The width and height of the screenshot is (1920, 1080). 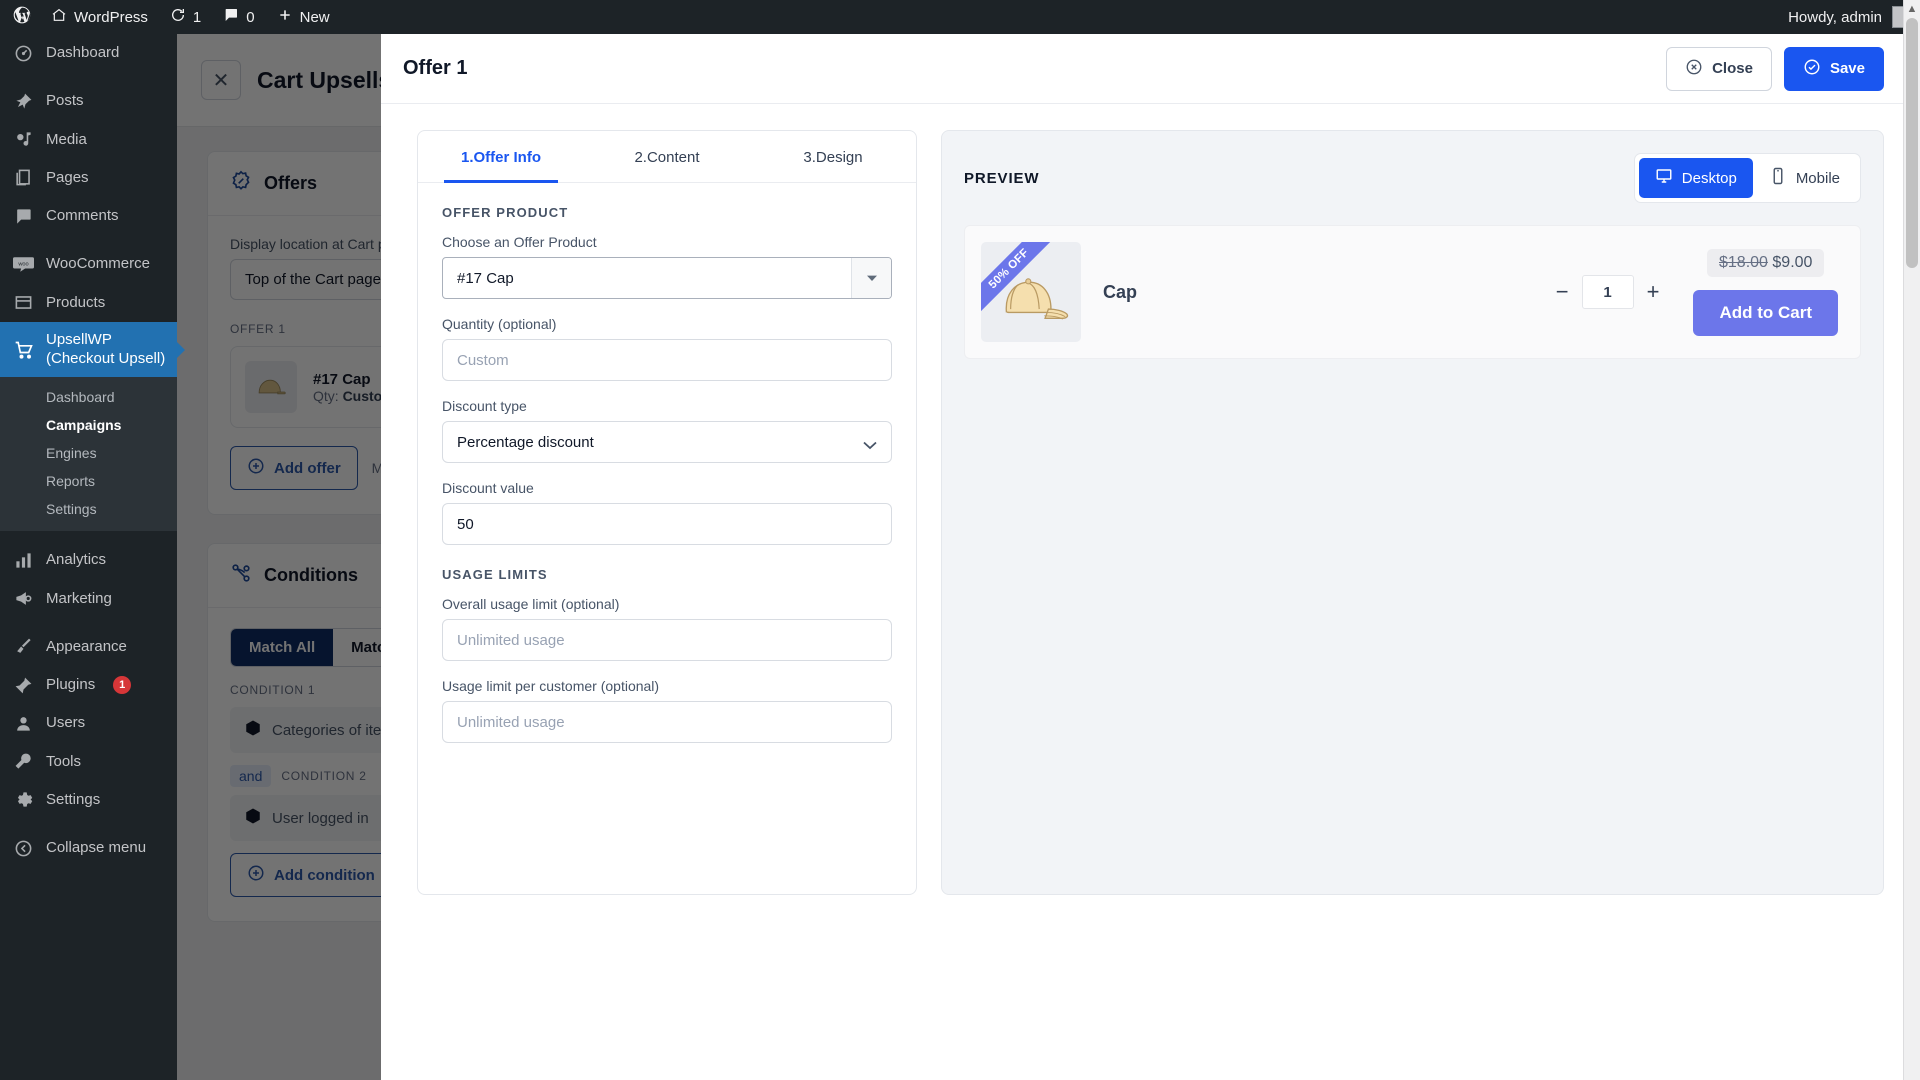 I want to click on updates-icon, so click(x=178, y=17).